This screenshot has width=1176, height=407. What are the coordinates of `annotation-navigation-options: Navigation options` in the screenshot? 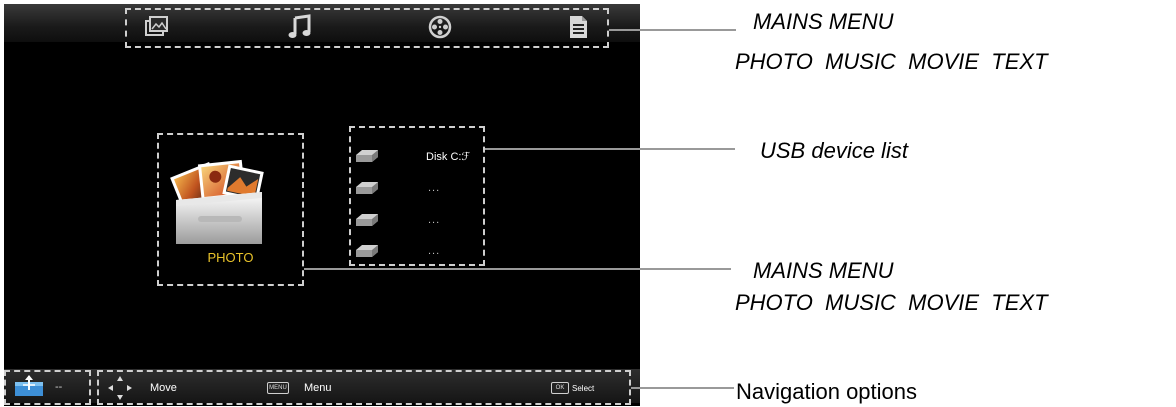 It's located at (827, 391).